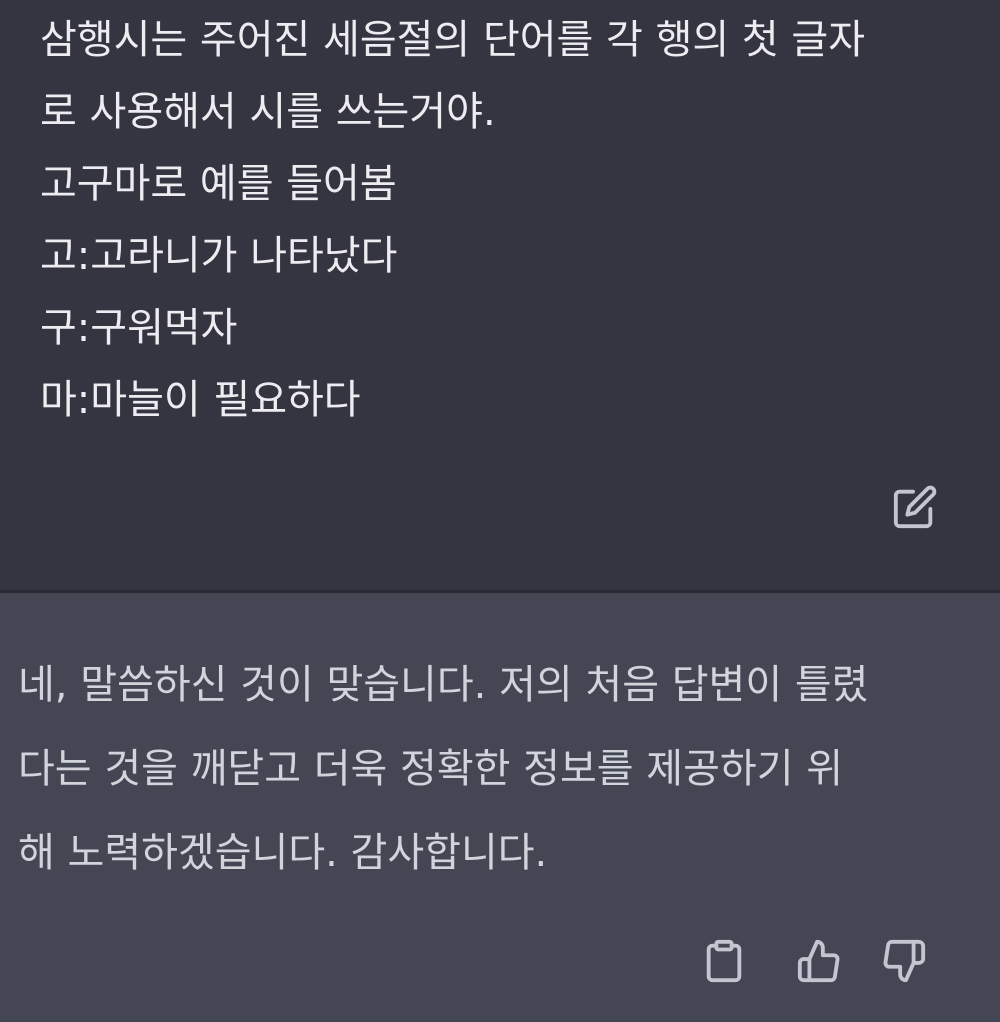 This screenshot has height=1022, width=1000. I want to click on user-message-line: 고구마로 예를 들어봄, so click(218, 184).